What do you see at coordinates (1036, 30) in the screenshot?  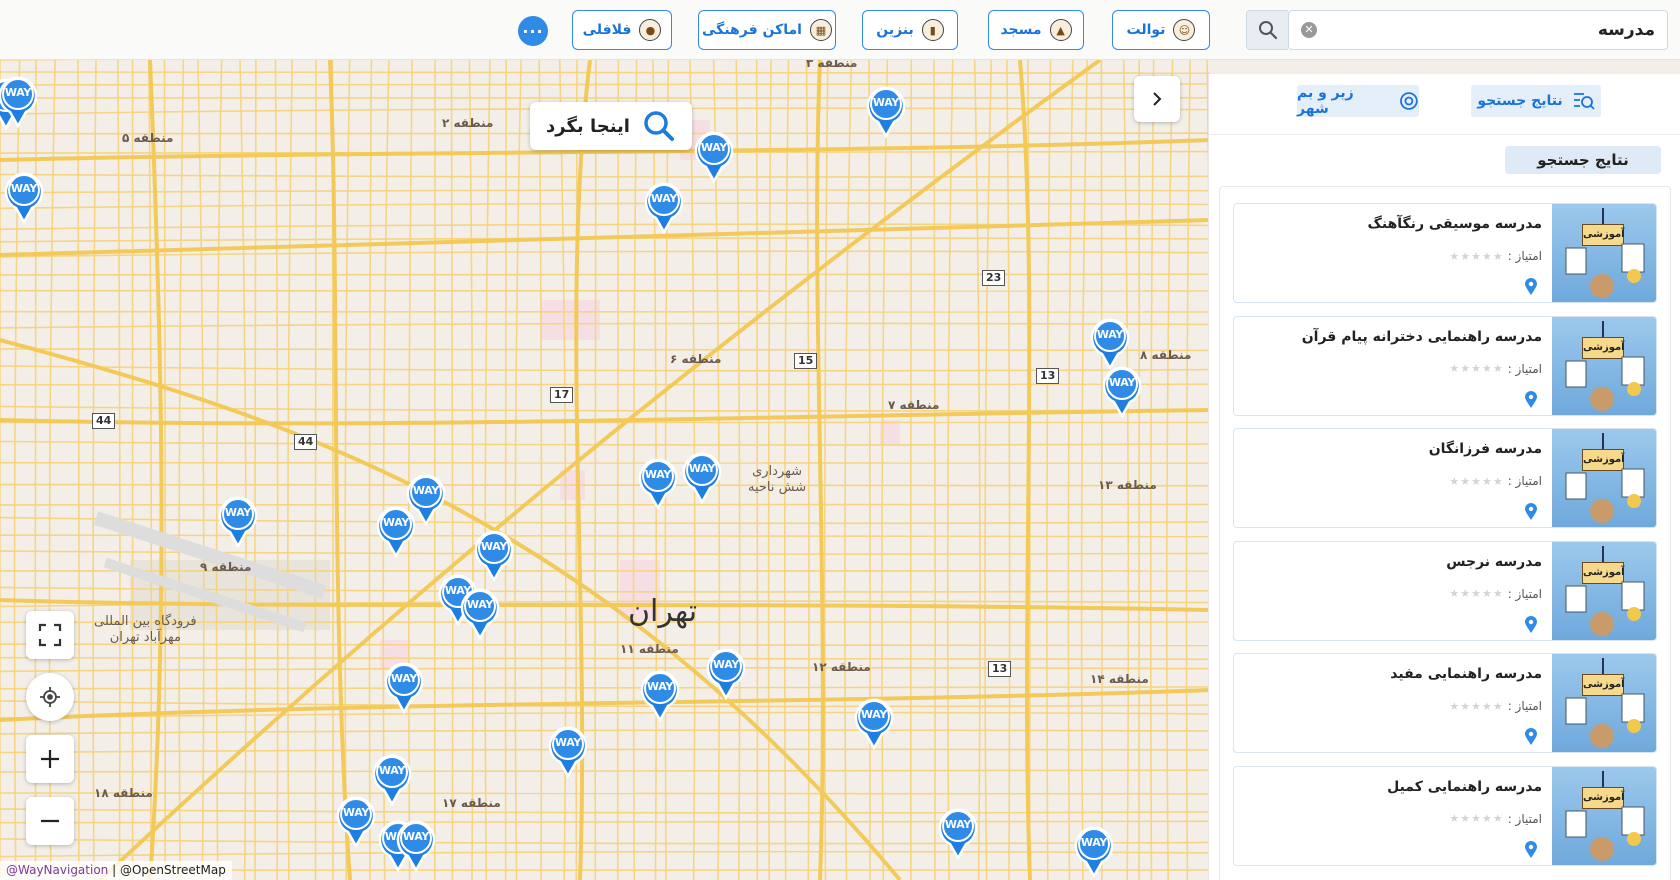 I see `category-chip-mosque: مسجد ▲` at bounding box center [1036, 30].